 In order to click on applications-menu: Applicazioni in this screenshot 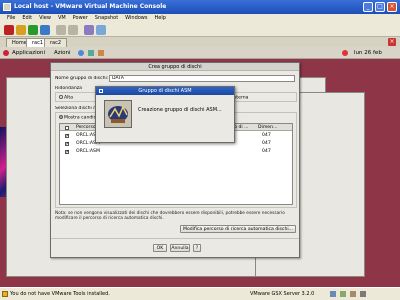, I will do `click(28, 52)`.